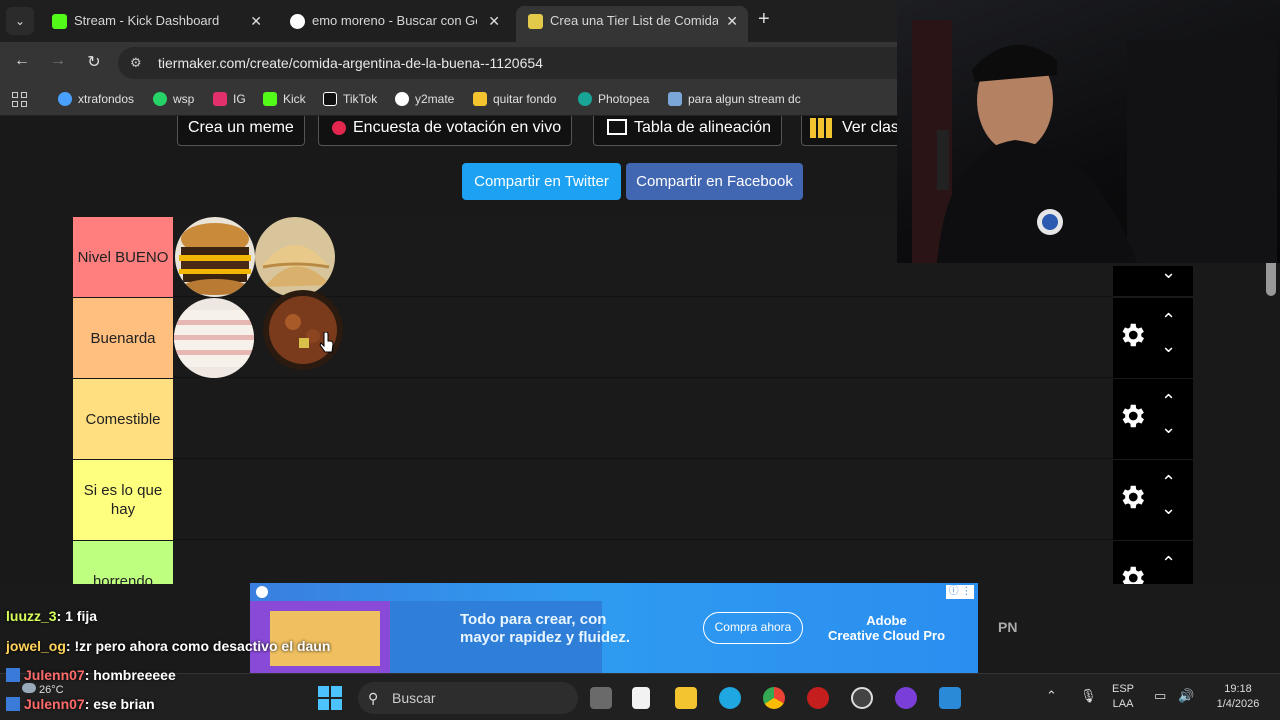 The image size is (1280, 720). I want to click on tier-item-empanadas, so click(295, 257).